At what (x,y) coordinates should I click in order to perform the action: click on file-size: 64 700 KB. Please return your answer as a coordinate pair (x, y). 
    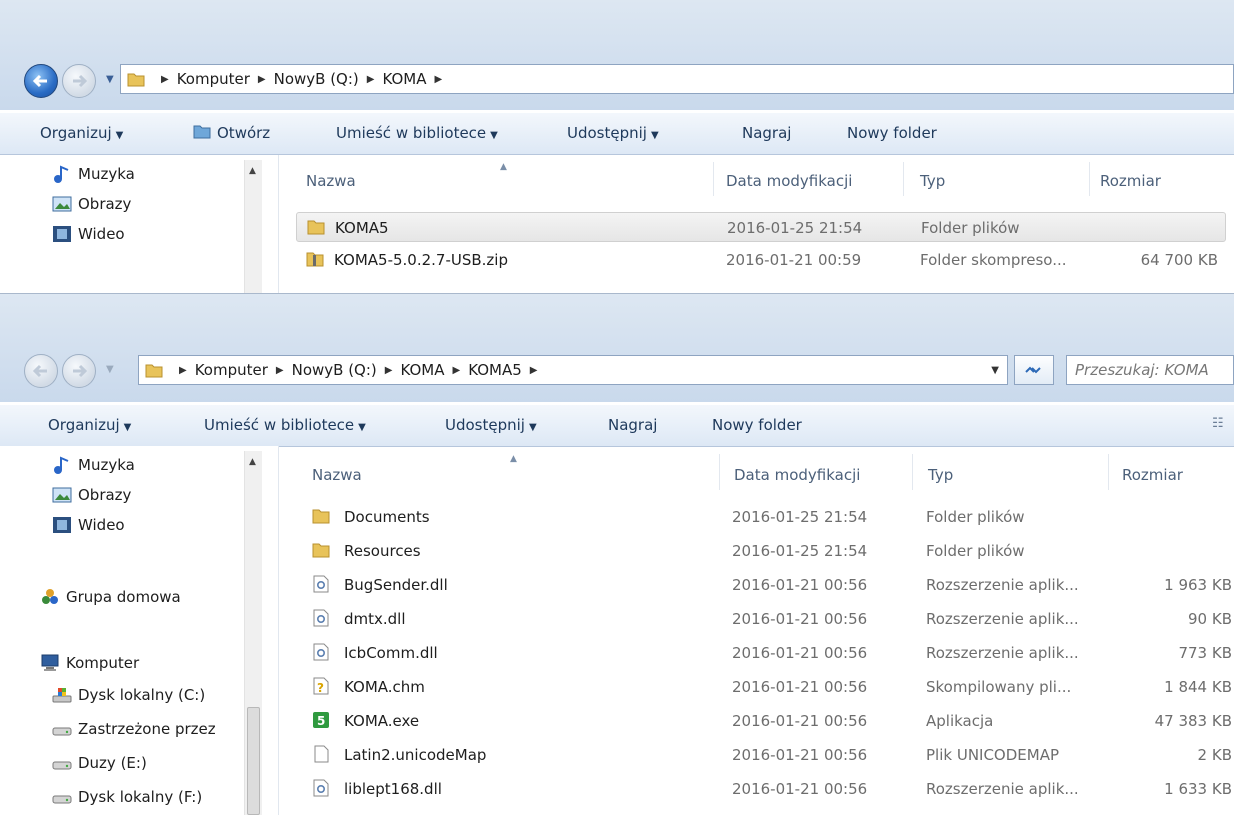
    Looking at the image, I should click on (1179, 260).